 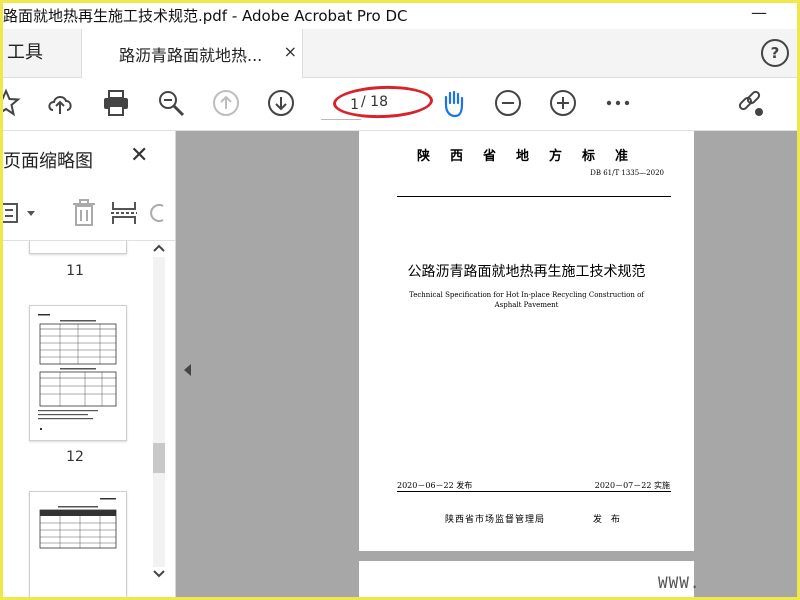 What do you see at coordinates (495, 520) in the screenshot?
I see `issuer: 陕西省市场监督管理局` at bounding box center [495, 520].